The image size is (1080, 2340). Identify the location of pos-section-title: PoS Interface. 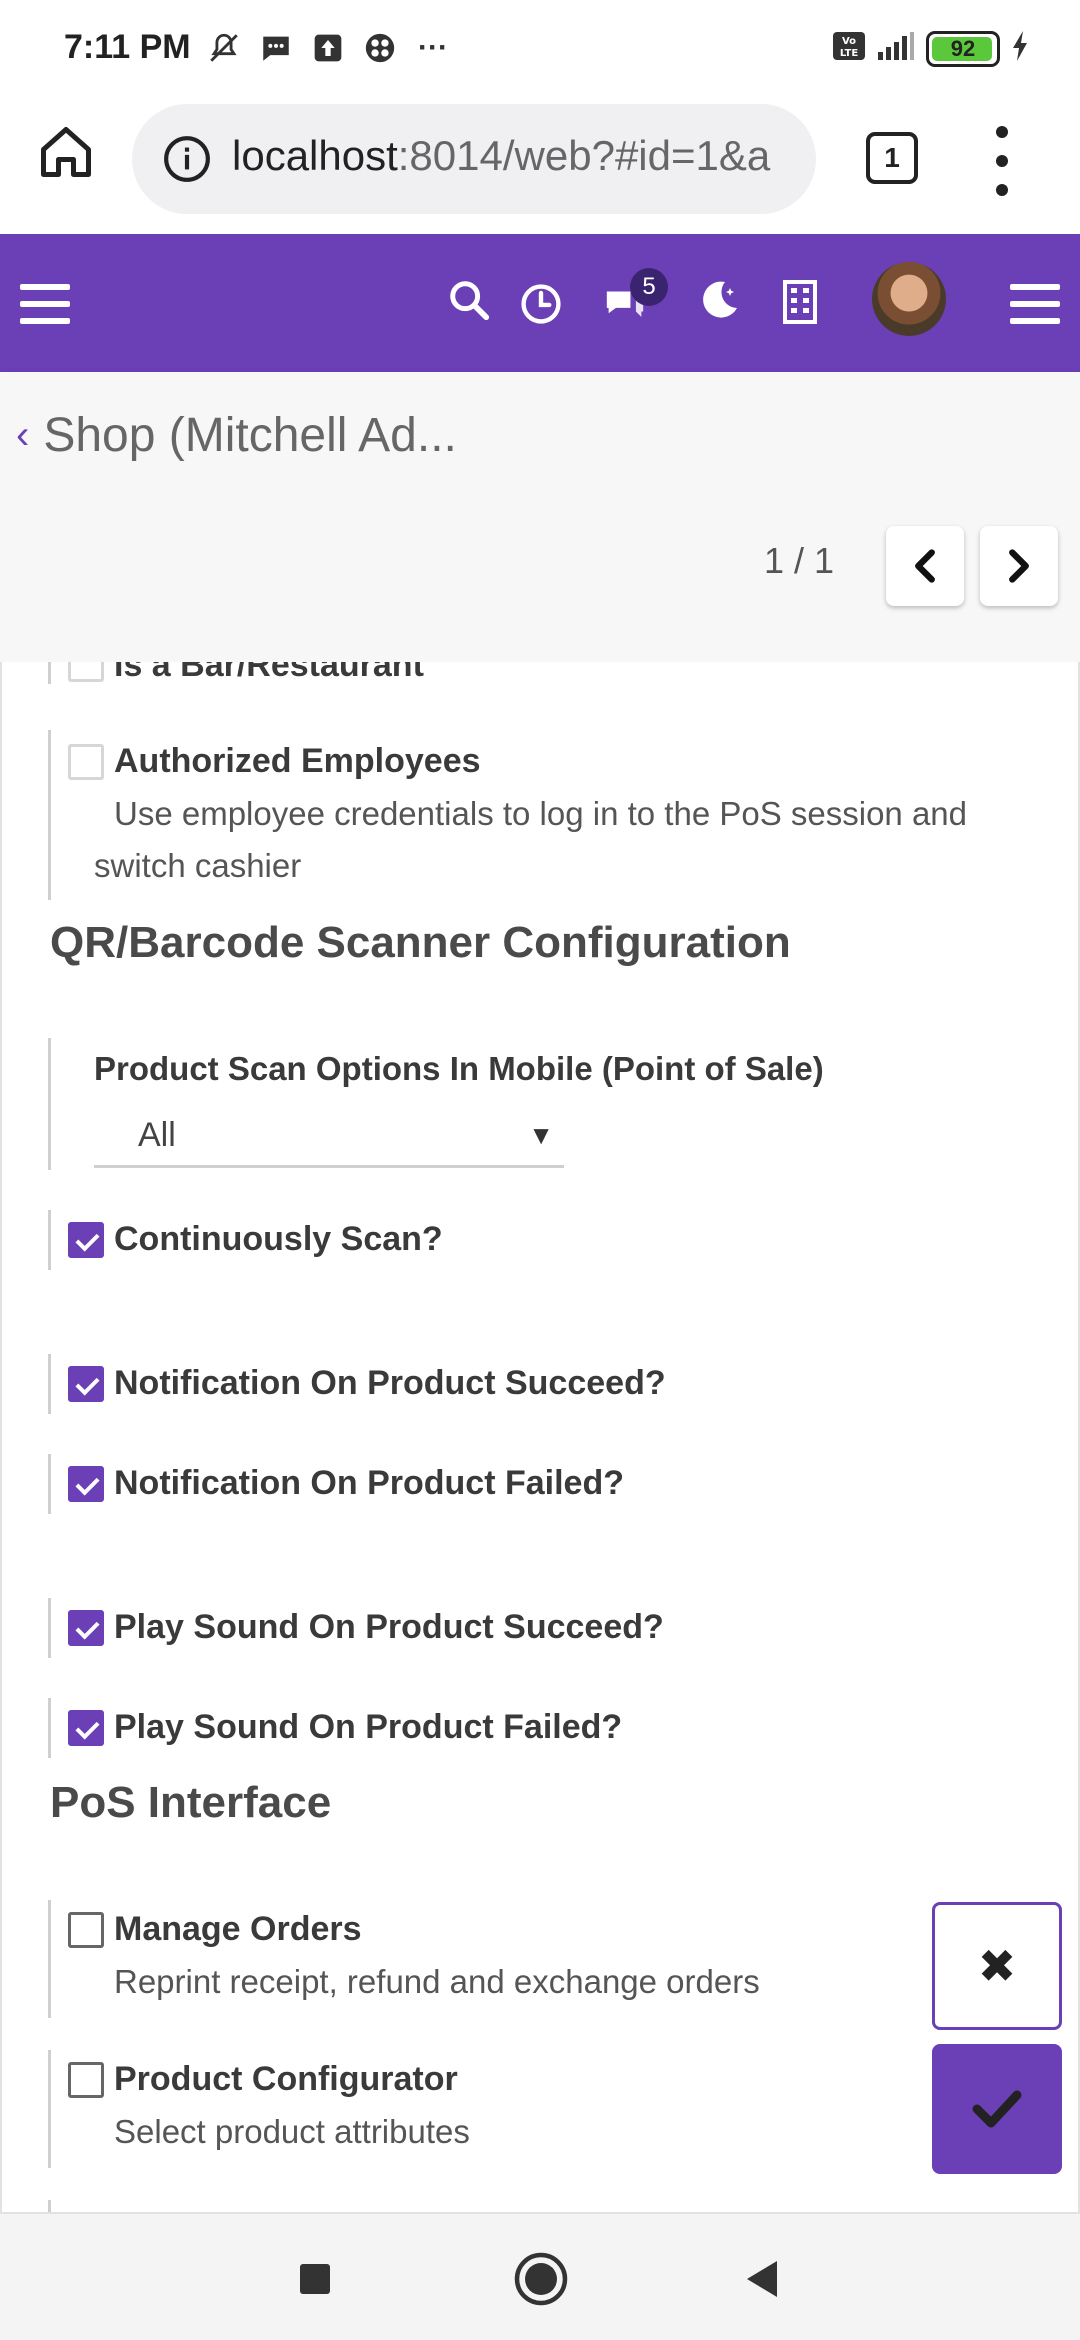
(191, 1802).